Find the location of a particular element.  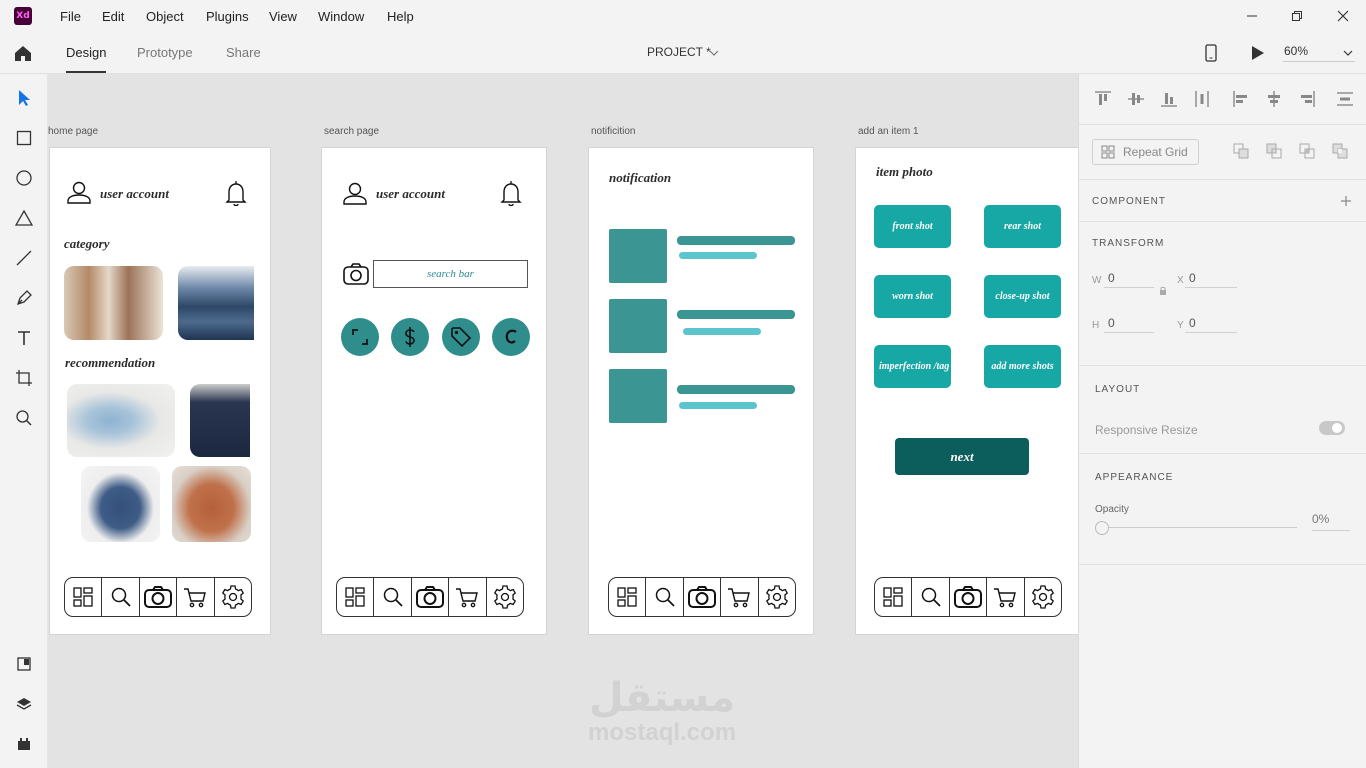

artboard-search-page: user account search bar is located at coordinates (434, 391).